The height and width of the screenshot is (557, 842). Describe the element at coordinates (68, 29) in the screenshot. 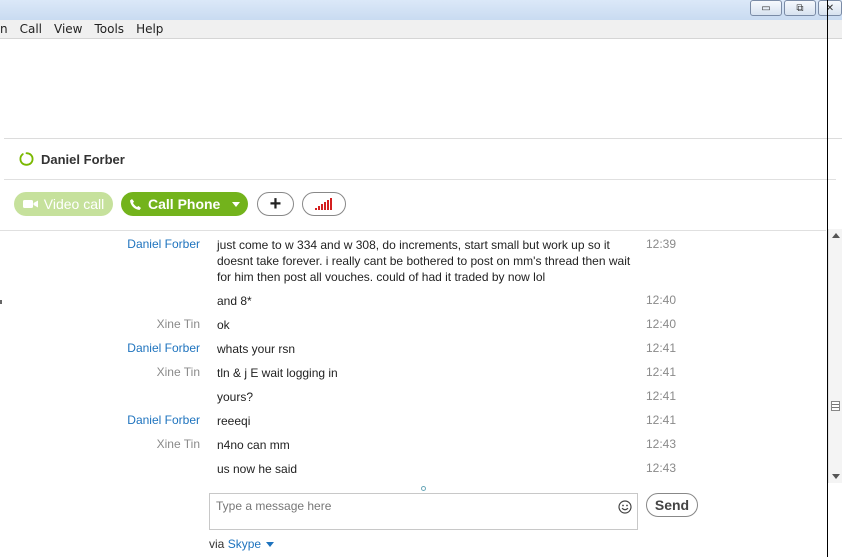

I see `menu-item-view: View` at that location.